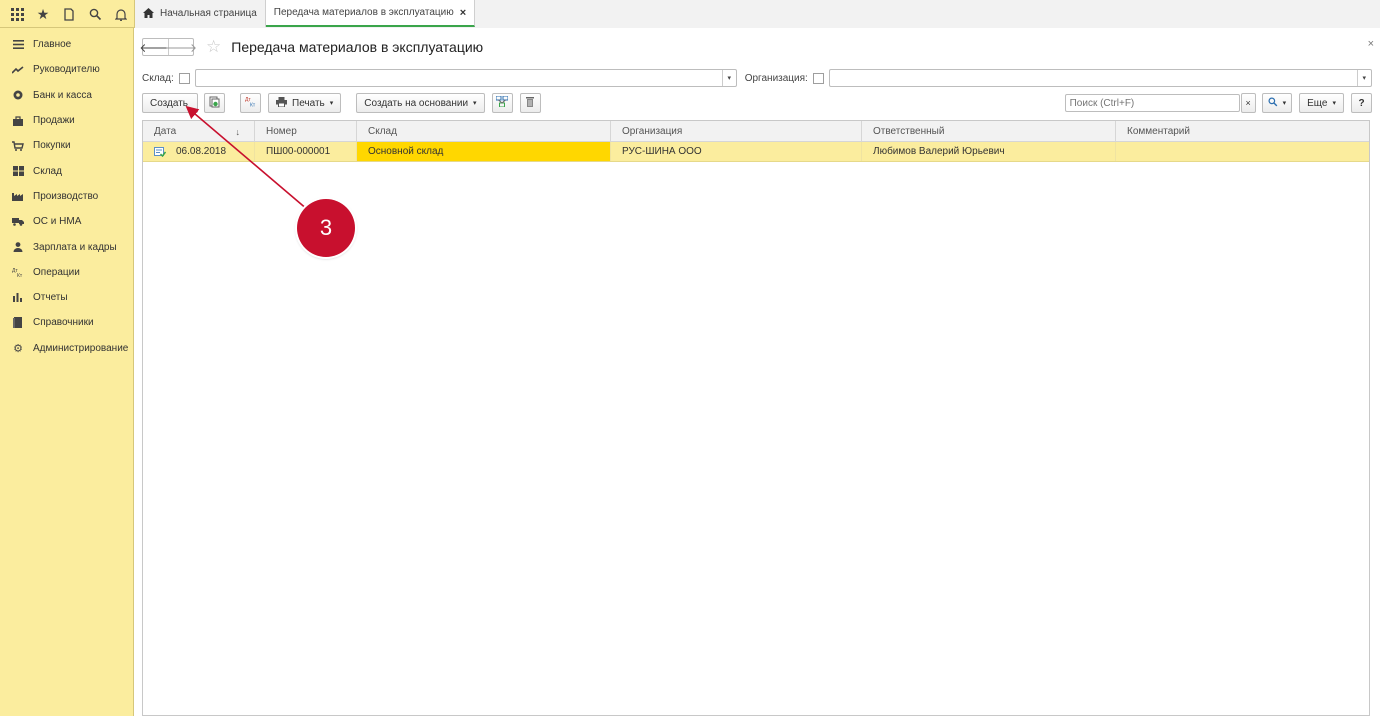 The width and height of the screenshot is (1380, 716). Describe the element at coordinates (66, 145) in the screenshot. I see `sidebar-item-purchases: Покупки` at that location.